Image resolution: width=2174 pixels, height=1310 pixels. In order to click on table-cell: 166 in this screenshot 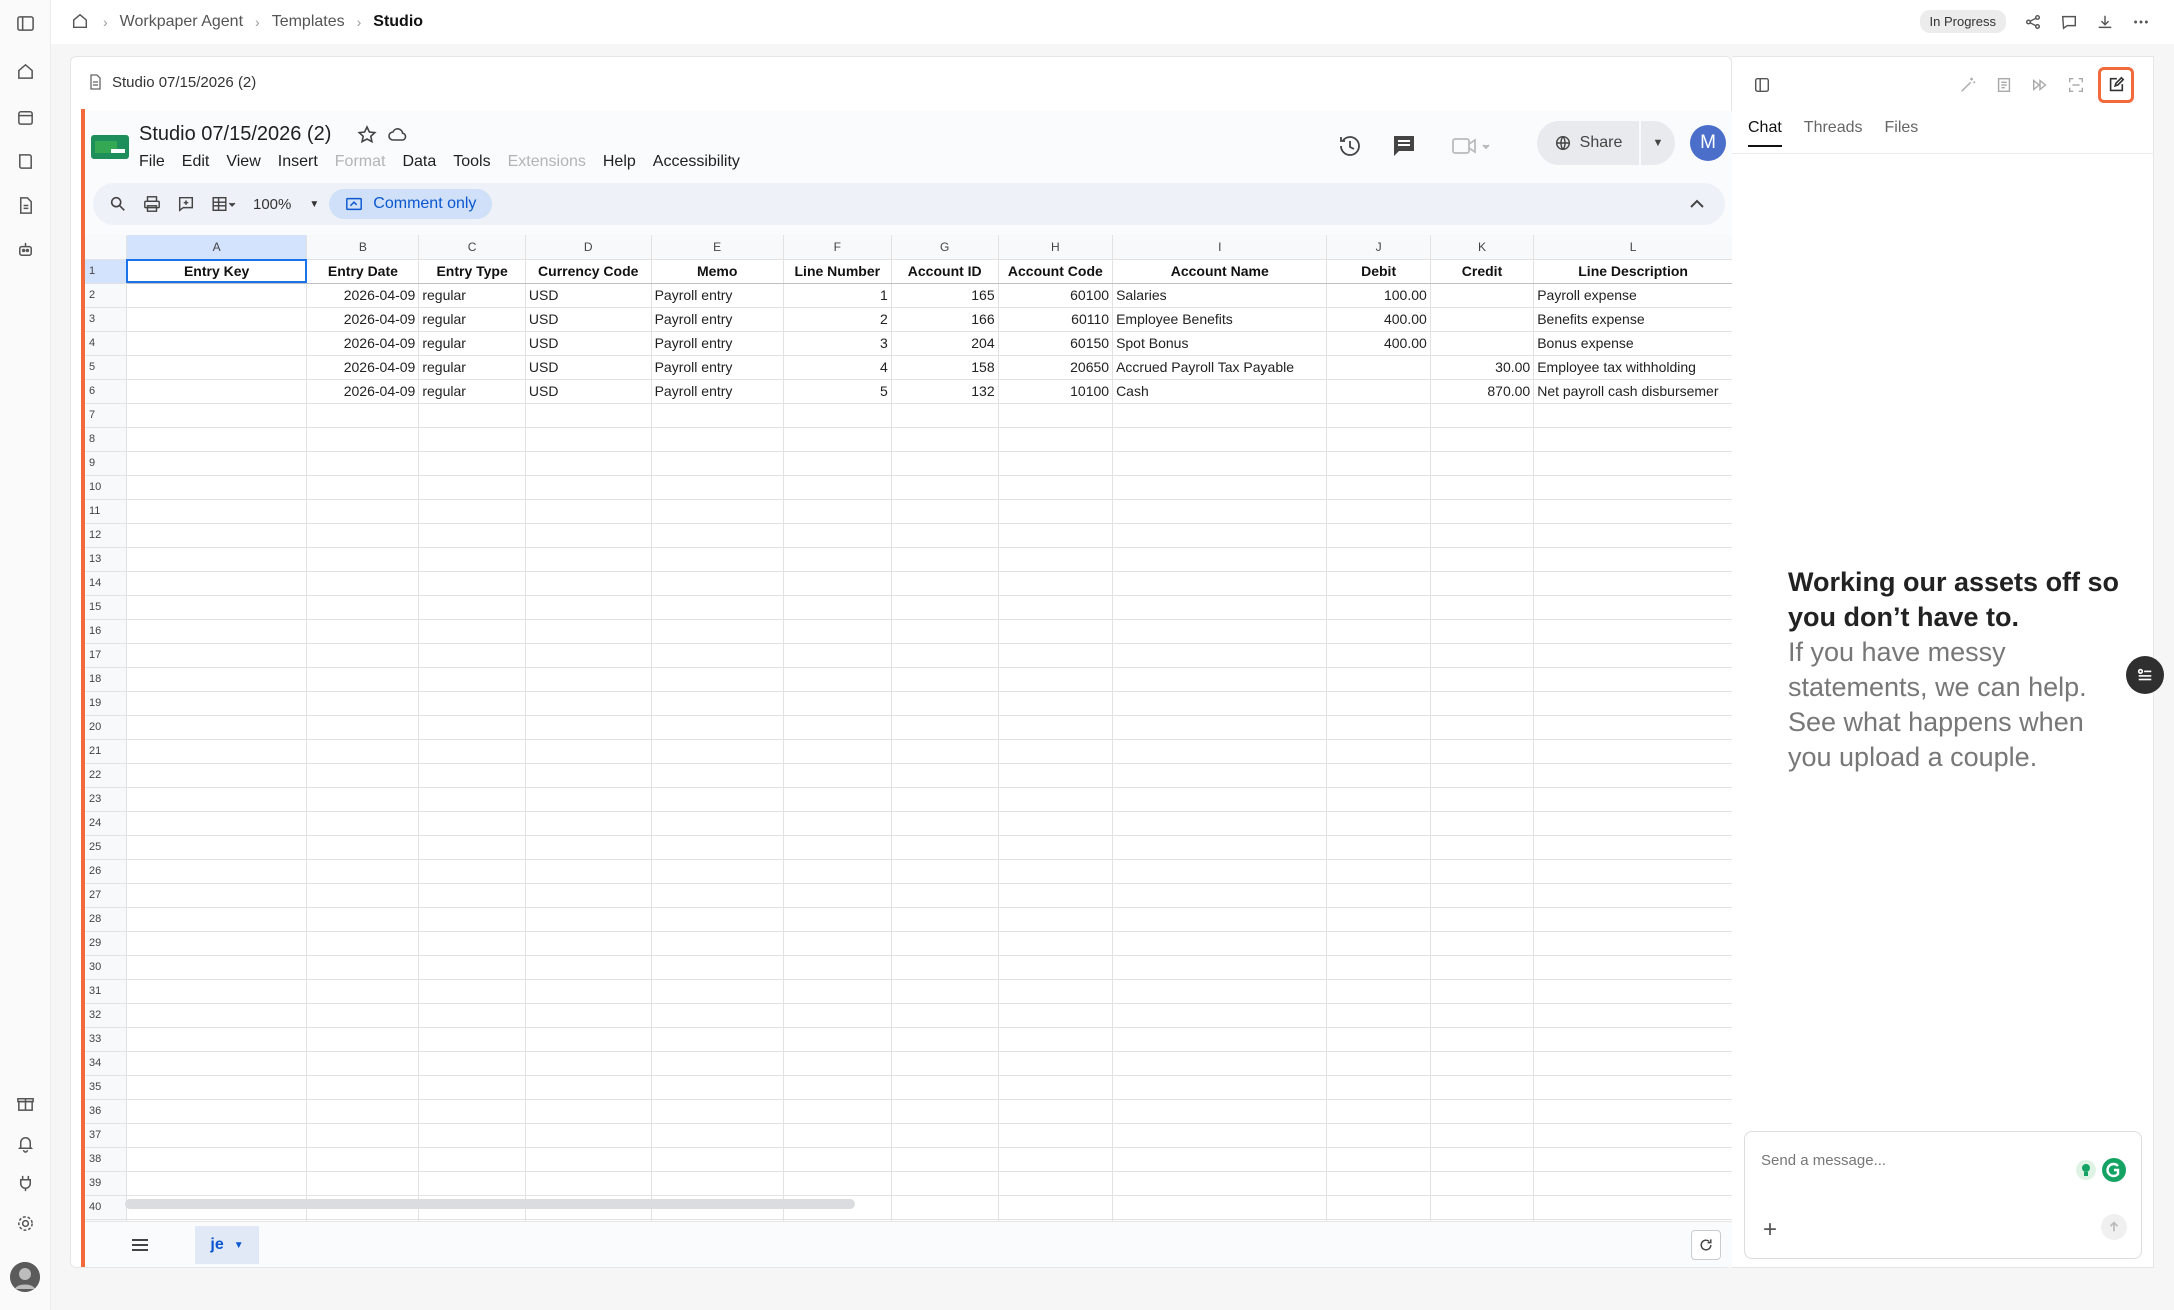, I will do `click(945, 319)`.